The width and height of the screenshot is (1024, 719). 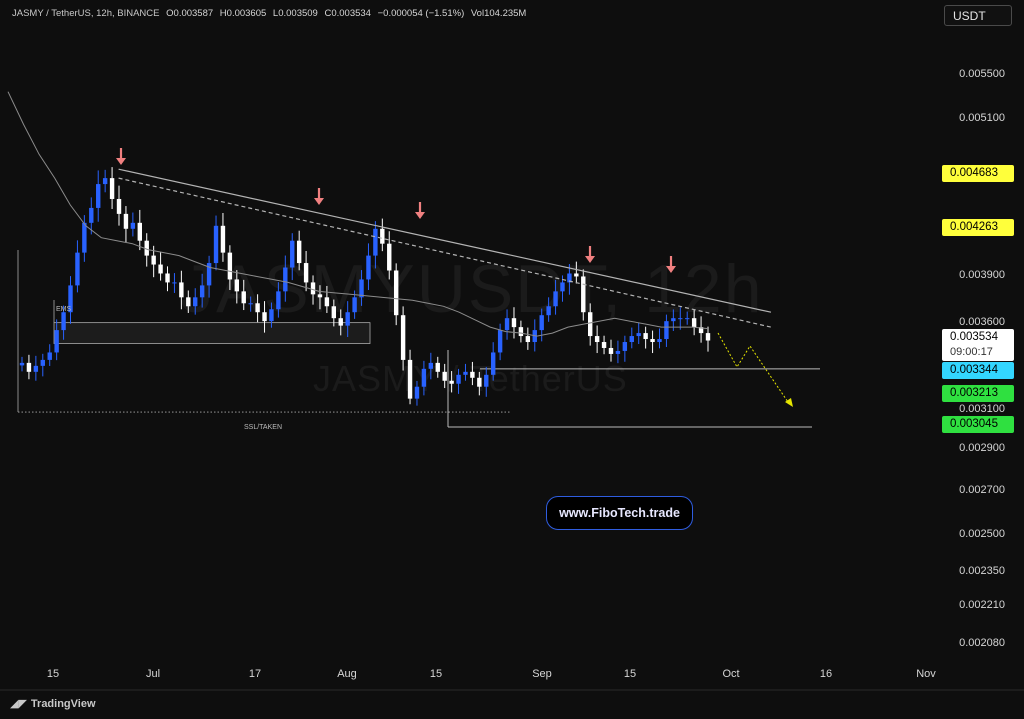 What do you see at coordinates (263, 427) in the screenshot?
I see `ssl-taken-label: SSL/TAKEN` at bounding box center [263, 427].